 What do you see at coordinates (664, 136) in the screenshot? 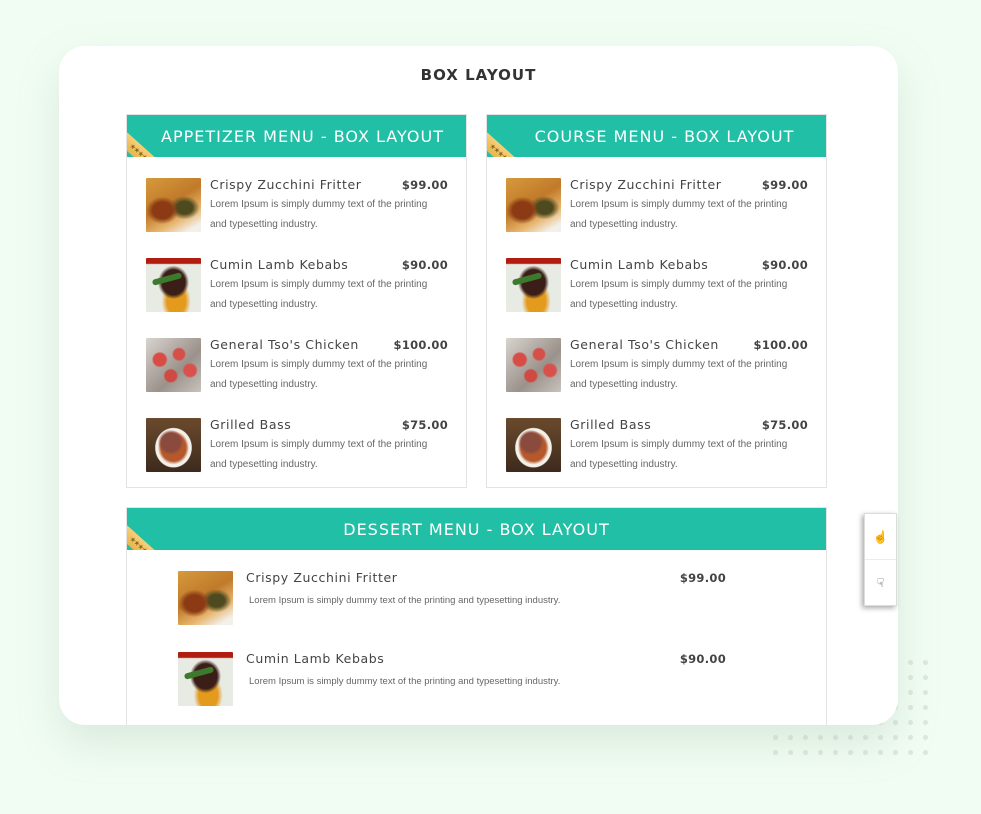
I see `menu-title: COURSE MENU - BOX LAYOUT` at bounding box center [664, 136].